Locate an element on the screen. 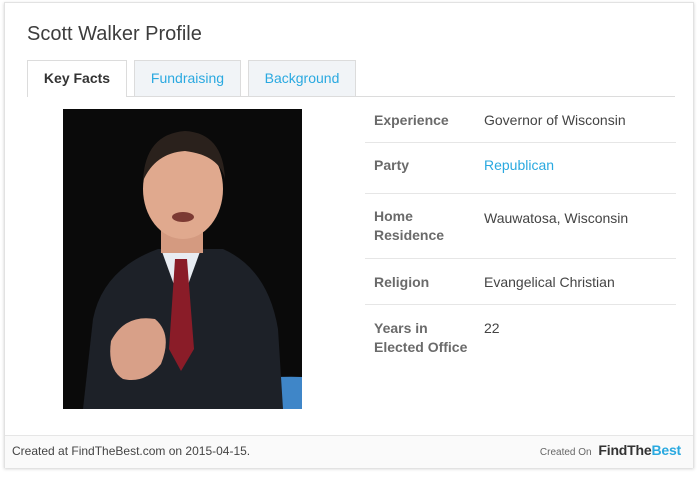 The height and width of the screenshot is (478, 700). fact-label: Years in Elected Office is located at coordinates (421, 337).